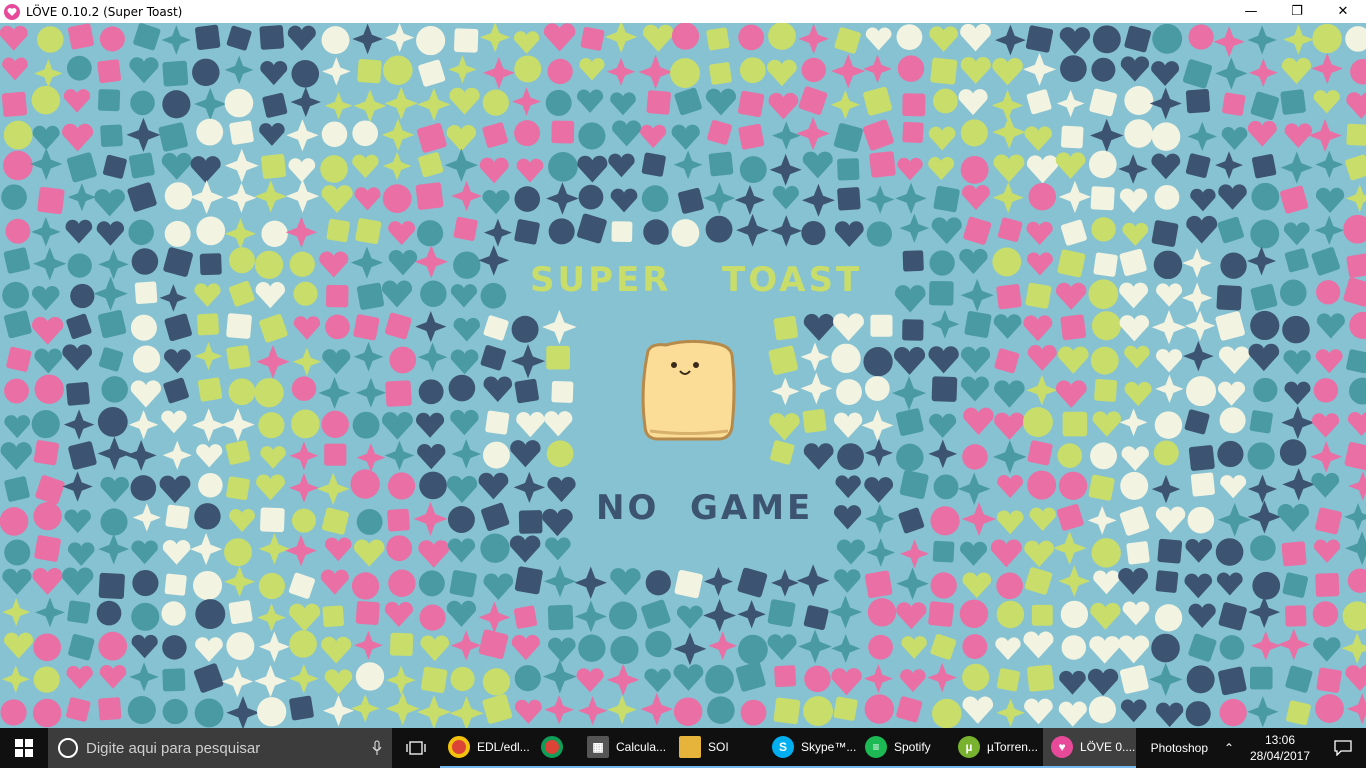 The height and width of the screenshot is (768, 1366). What do you see at coordinates (1229, 748) in the screenshot?
I see `chevron-up-icon: ⌃` at bounding box center [1229, 748].